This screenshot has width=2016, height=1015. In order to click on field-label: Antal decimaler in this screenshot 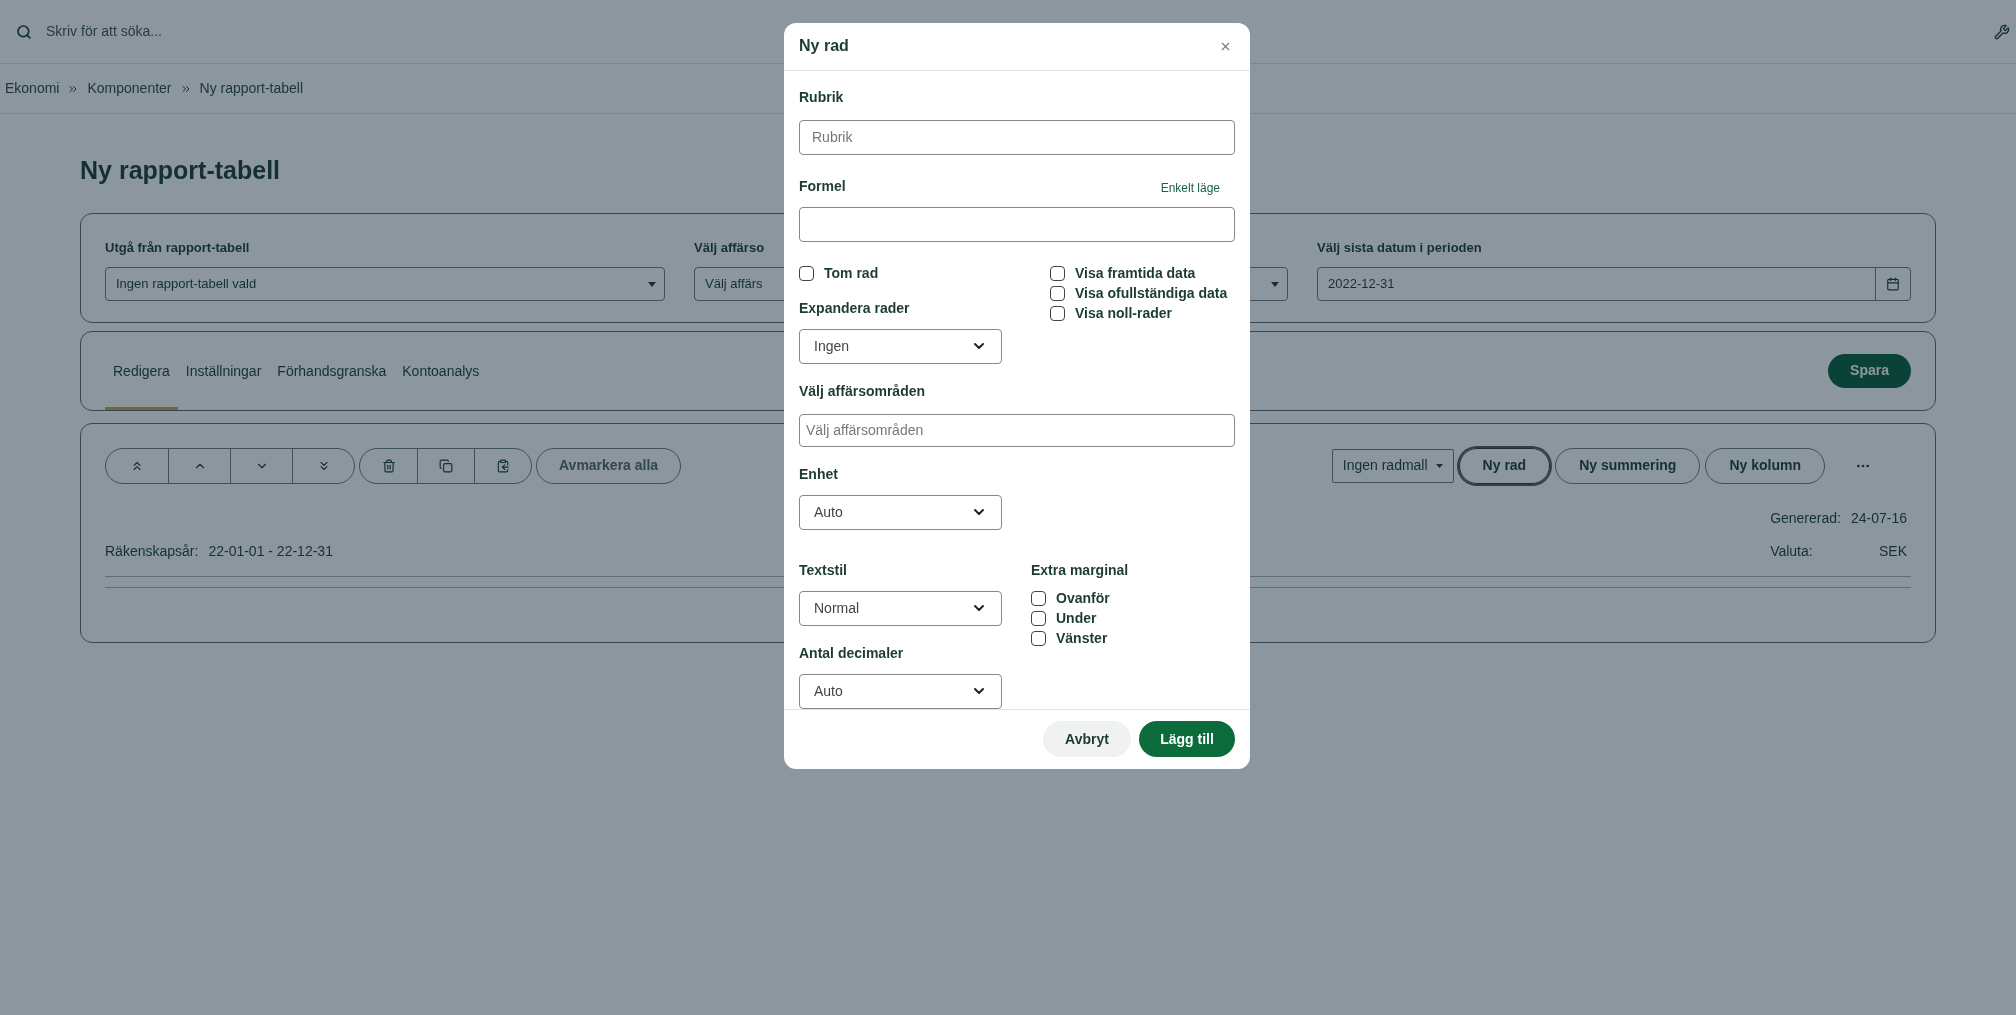, I will do `click(852, 653)`.